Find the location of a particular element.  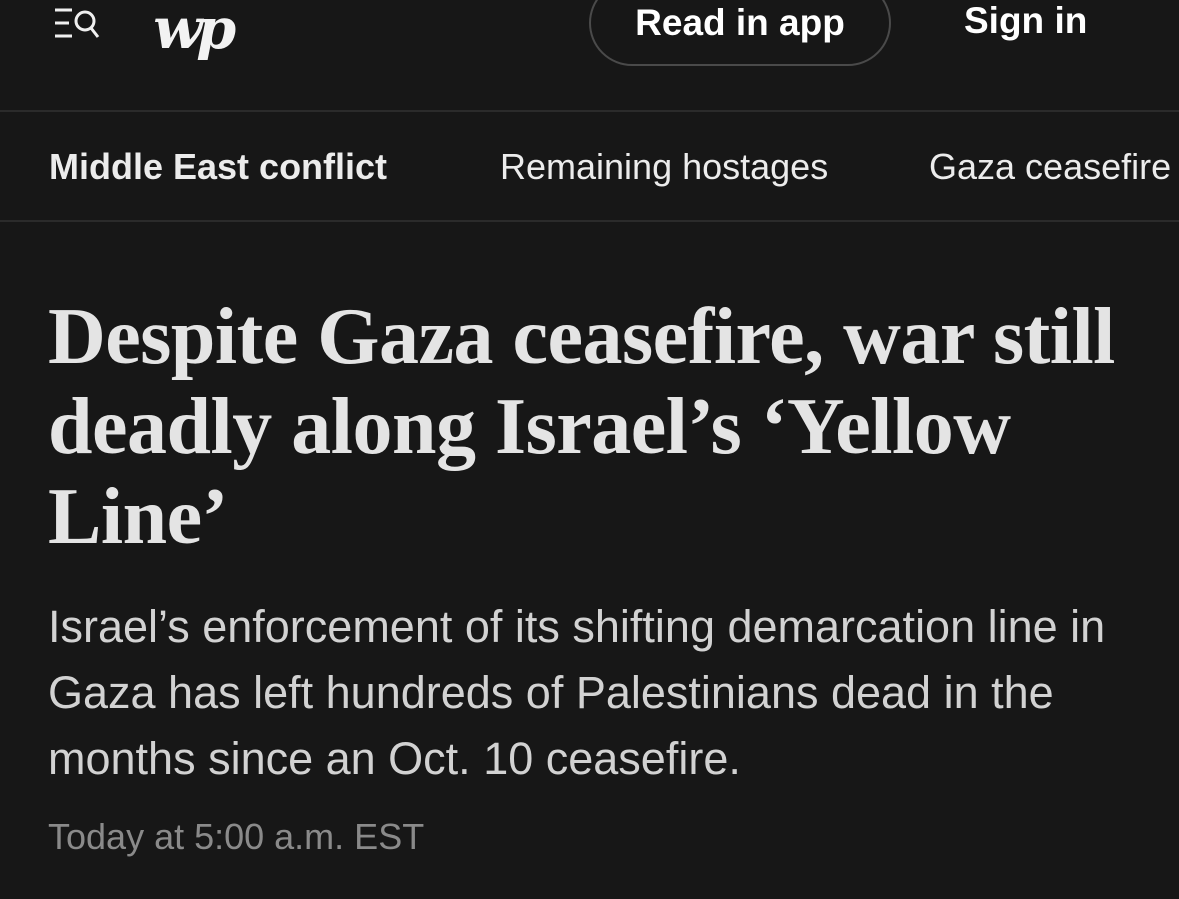

sign-in-link: Sign in is located at coordinates (1025, 21).